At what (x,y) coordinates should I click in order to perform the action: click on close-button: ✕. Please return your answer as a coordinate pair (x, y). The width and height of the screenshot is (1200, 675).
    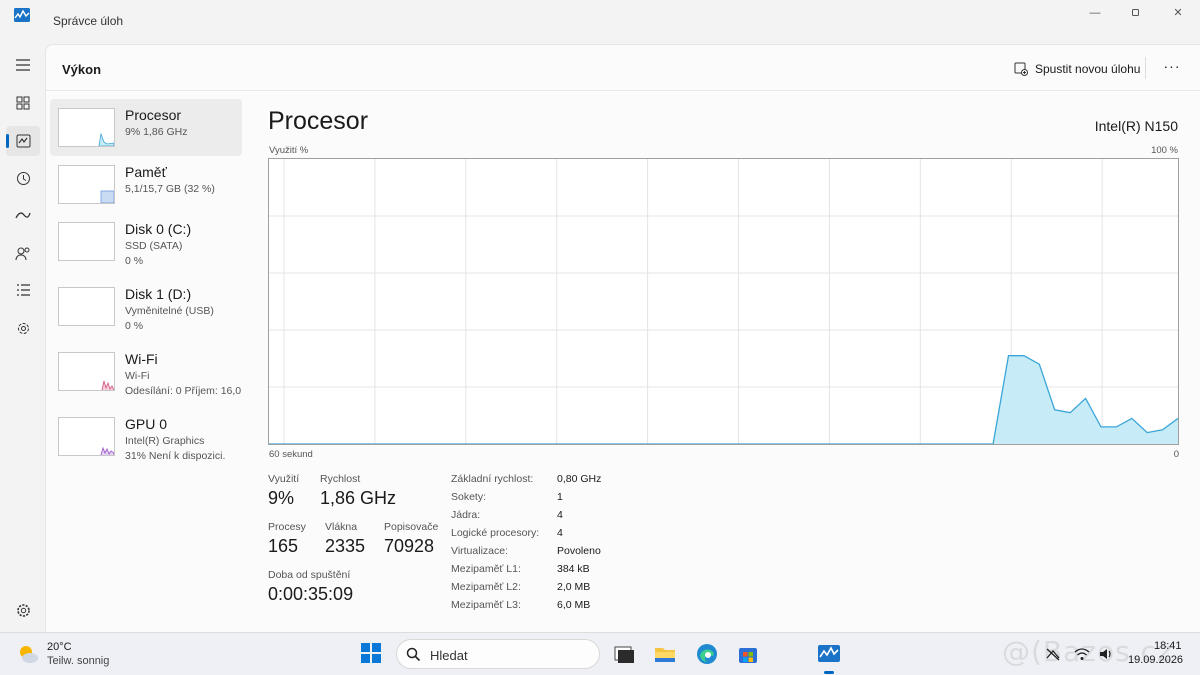
    Looking at the image, I should click on (1178, 13).